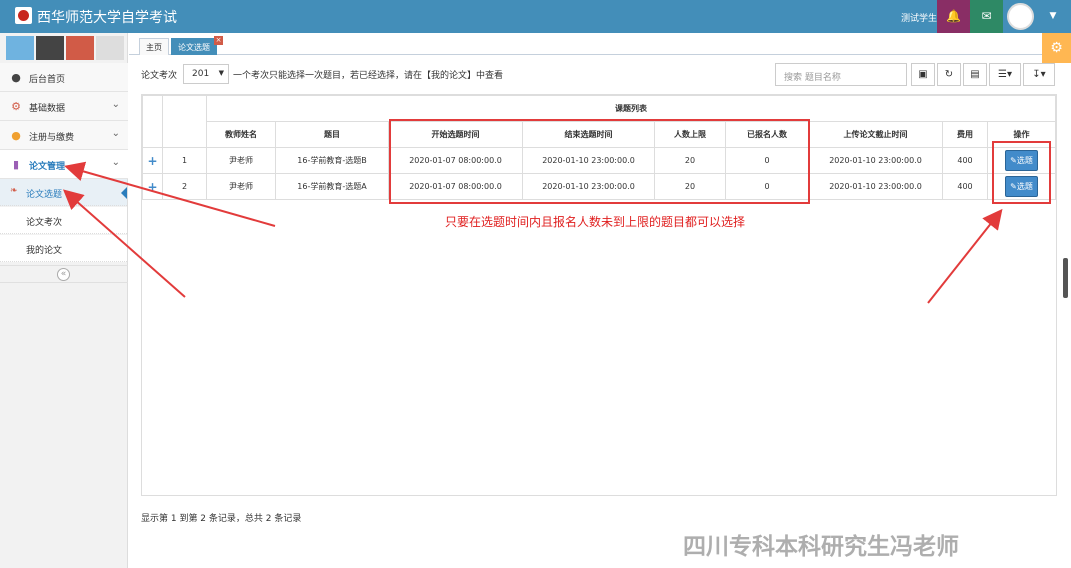 The height and width of the screenshot is (568, 1071). Describe the element at coordinates (599, 161) in the screenshot. I see `highlight-box-time-range` at that location.